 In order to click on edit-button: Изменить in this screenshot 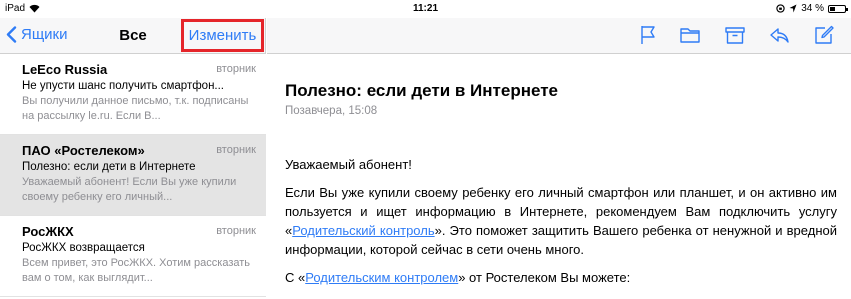, I will do `click(222, 35)`.